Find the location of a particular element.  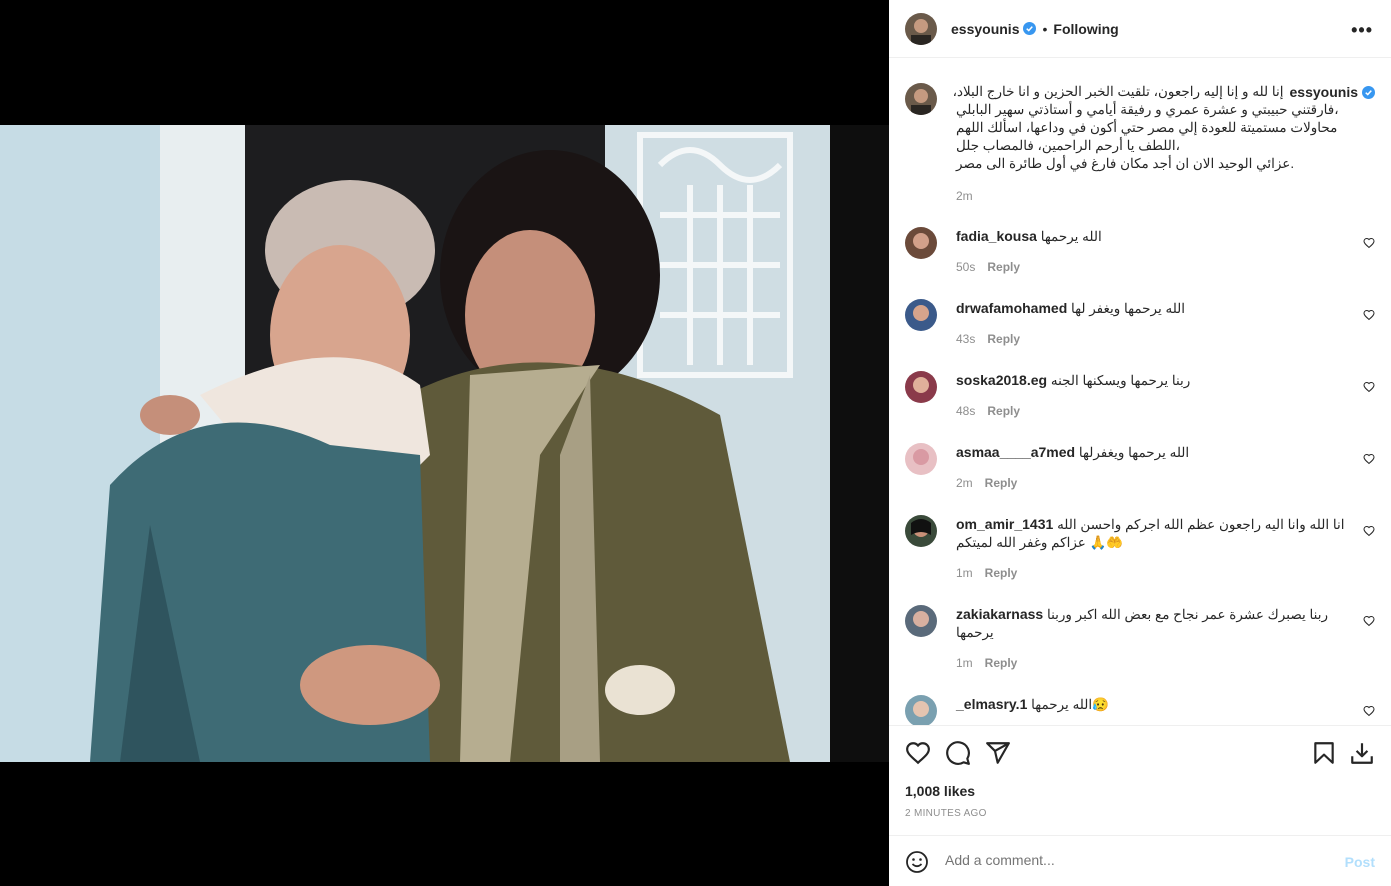

comment-time: 43s is located at coordinates (966, 339).